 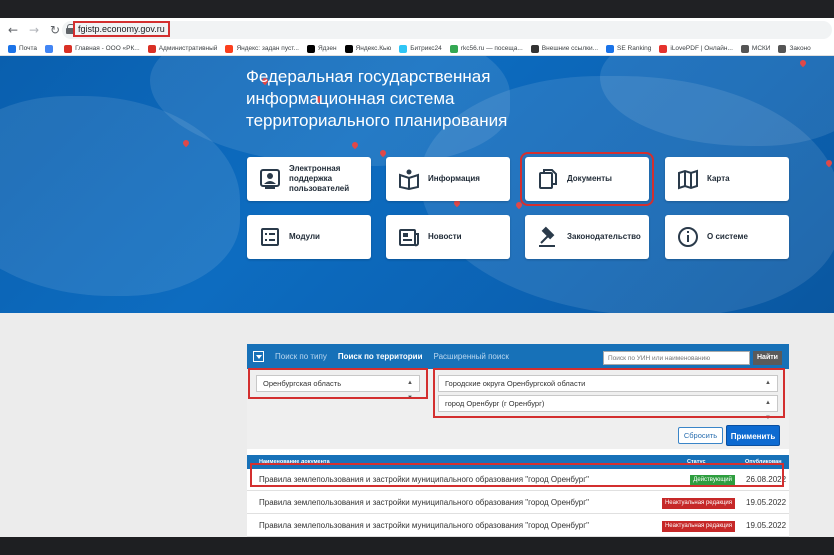 I want to click on tile-label: Модули, so click(x=304, y=236).